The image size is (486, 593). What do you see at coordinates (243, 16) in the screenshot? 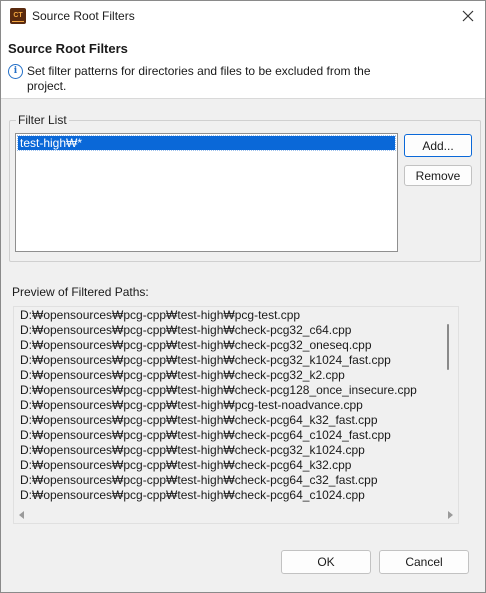
I see `title-bar: CT Source Root Filters` at bounding box center [243, 16].